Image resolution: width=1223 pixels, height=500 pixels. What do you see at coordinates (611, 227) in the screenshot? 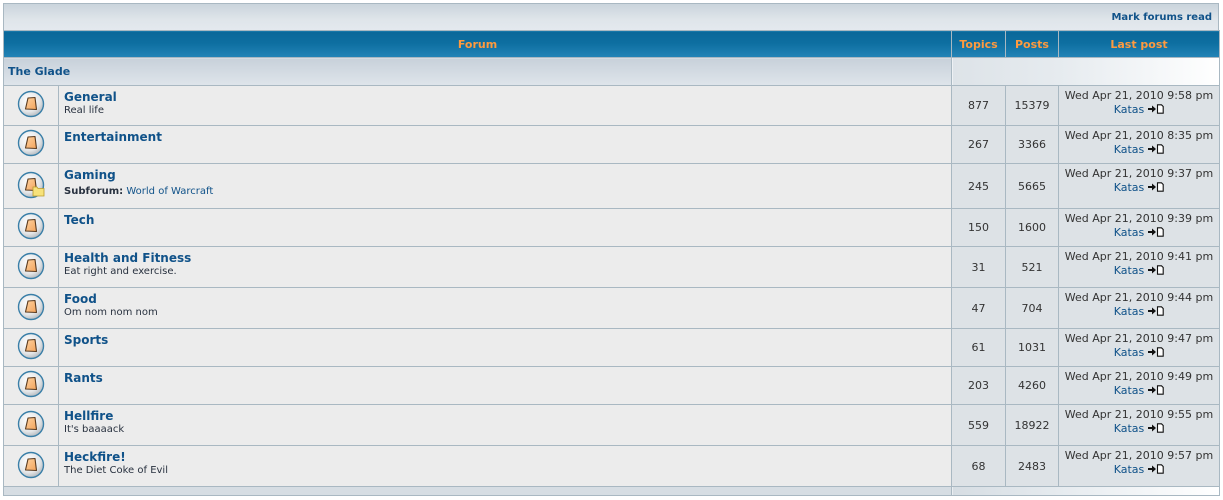
I see `forum-row: Tech 150 1600 Wed Apr 21, 2010 9:39 pm Katas` at bounding box center [611, 227].